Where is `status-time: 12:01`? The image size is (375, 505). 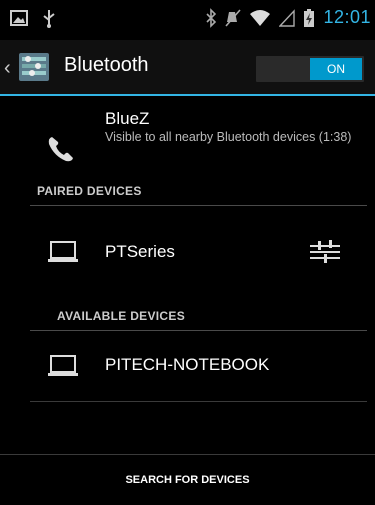 status-time: 12:01 is located at coordinates (347, 17).